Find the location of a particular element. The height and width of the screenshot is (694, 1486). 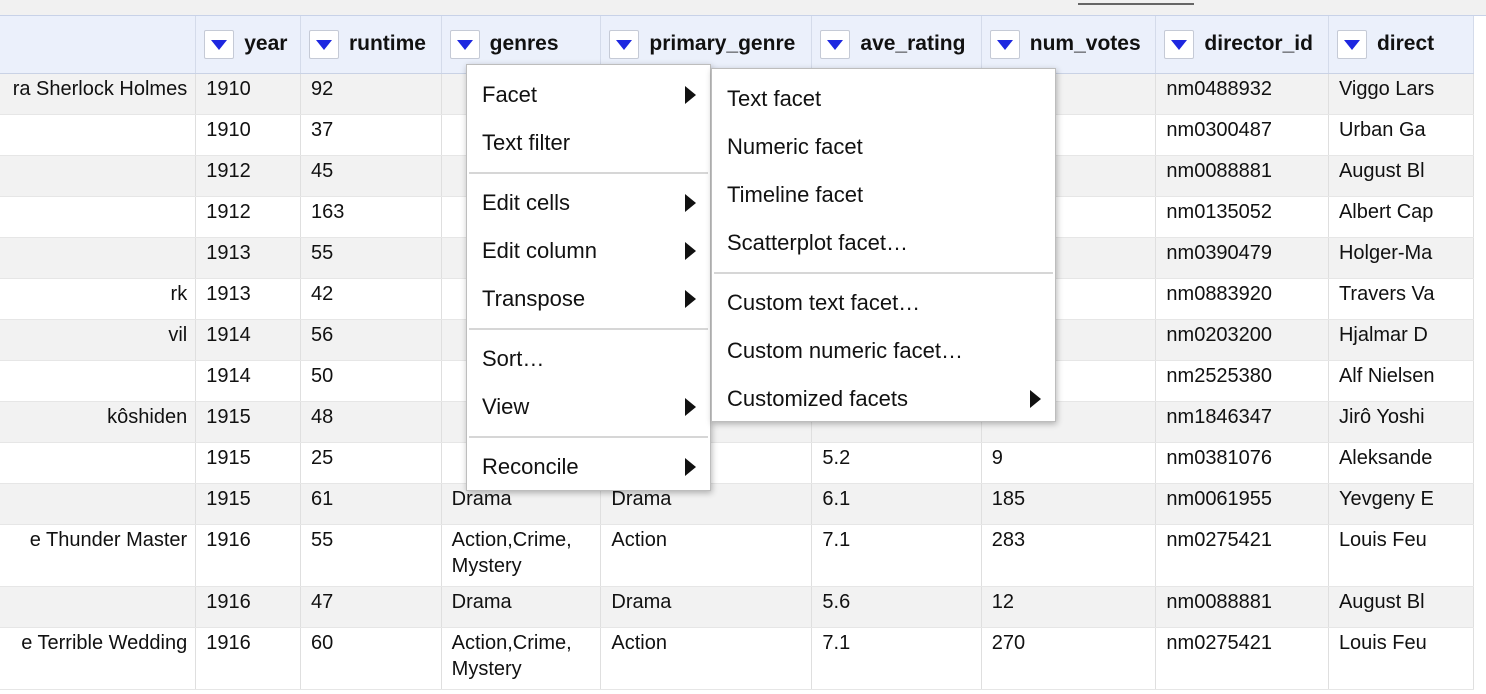

cell-direct: Jirô Yoshi is located at coordinates (1401, 422).